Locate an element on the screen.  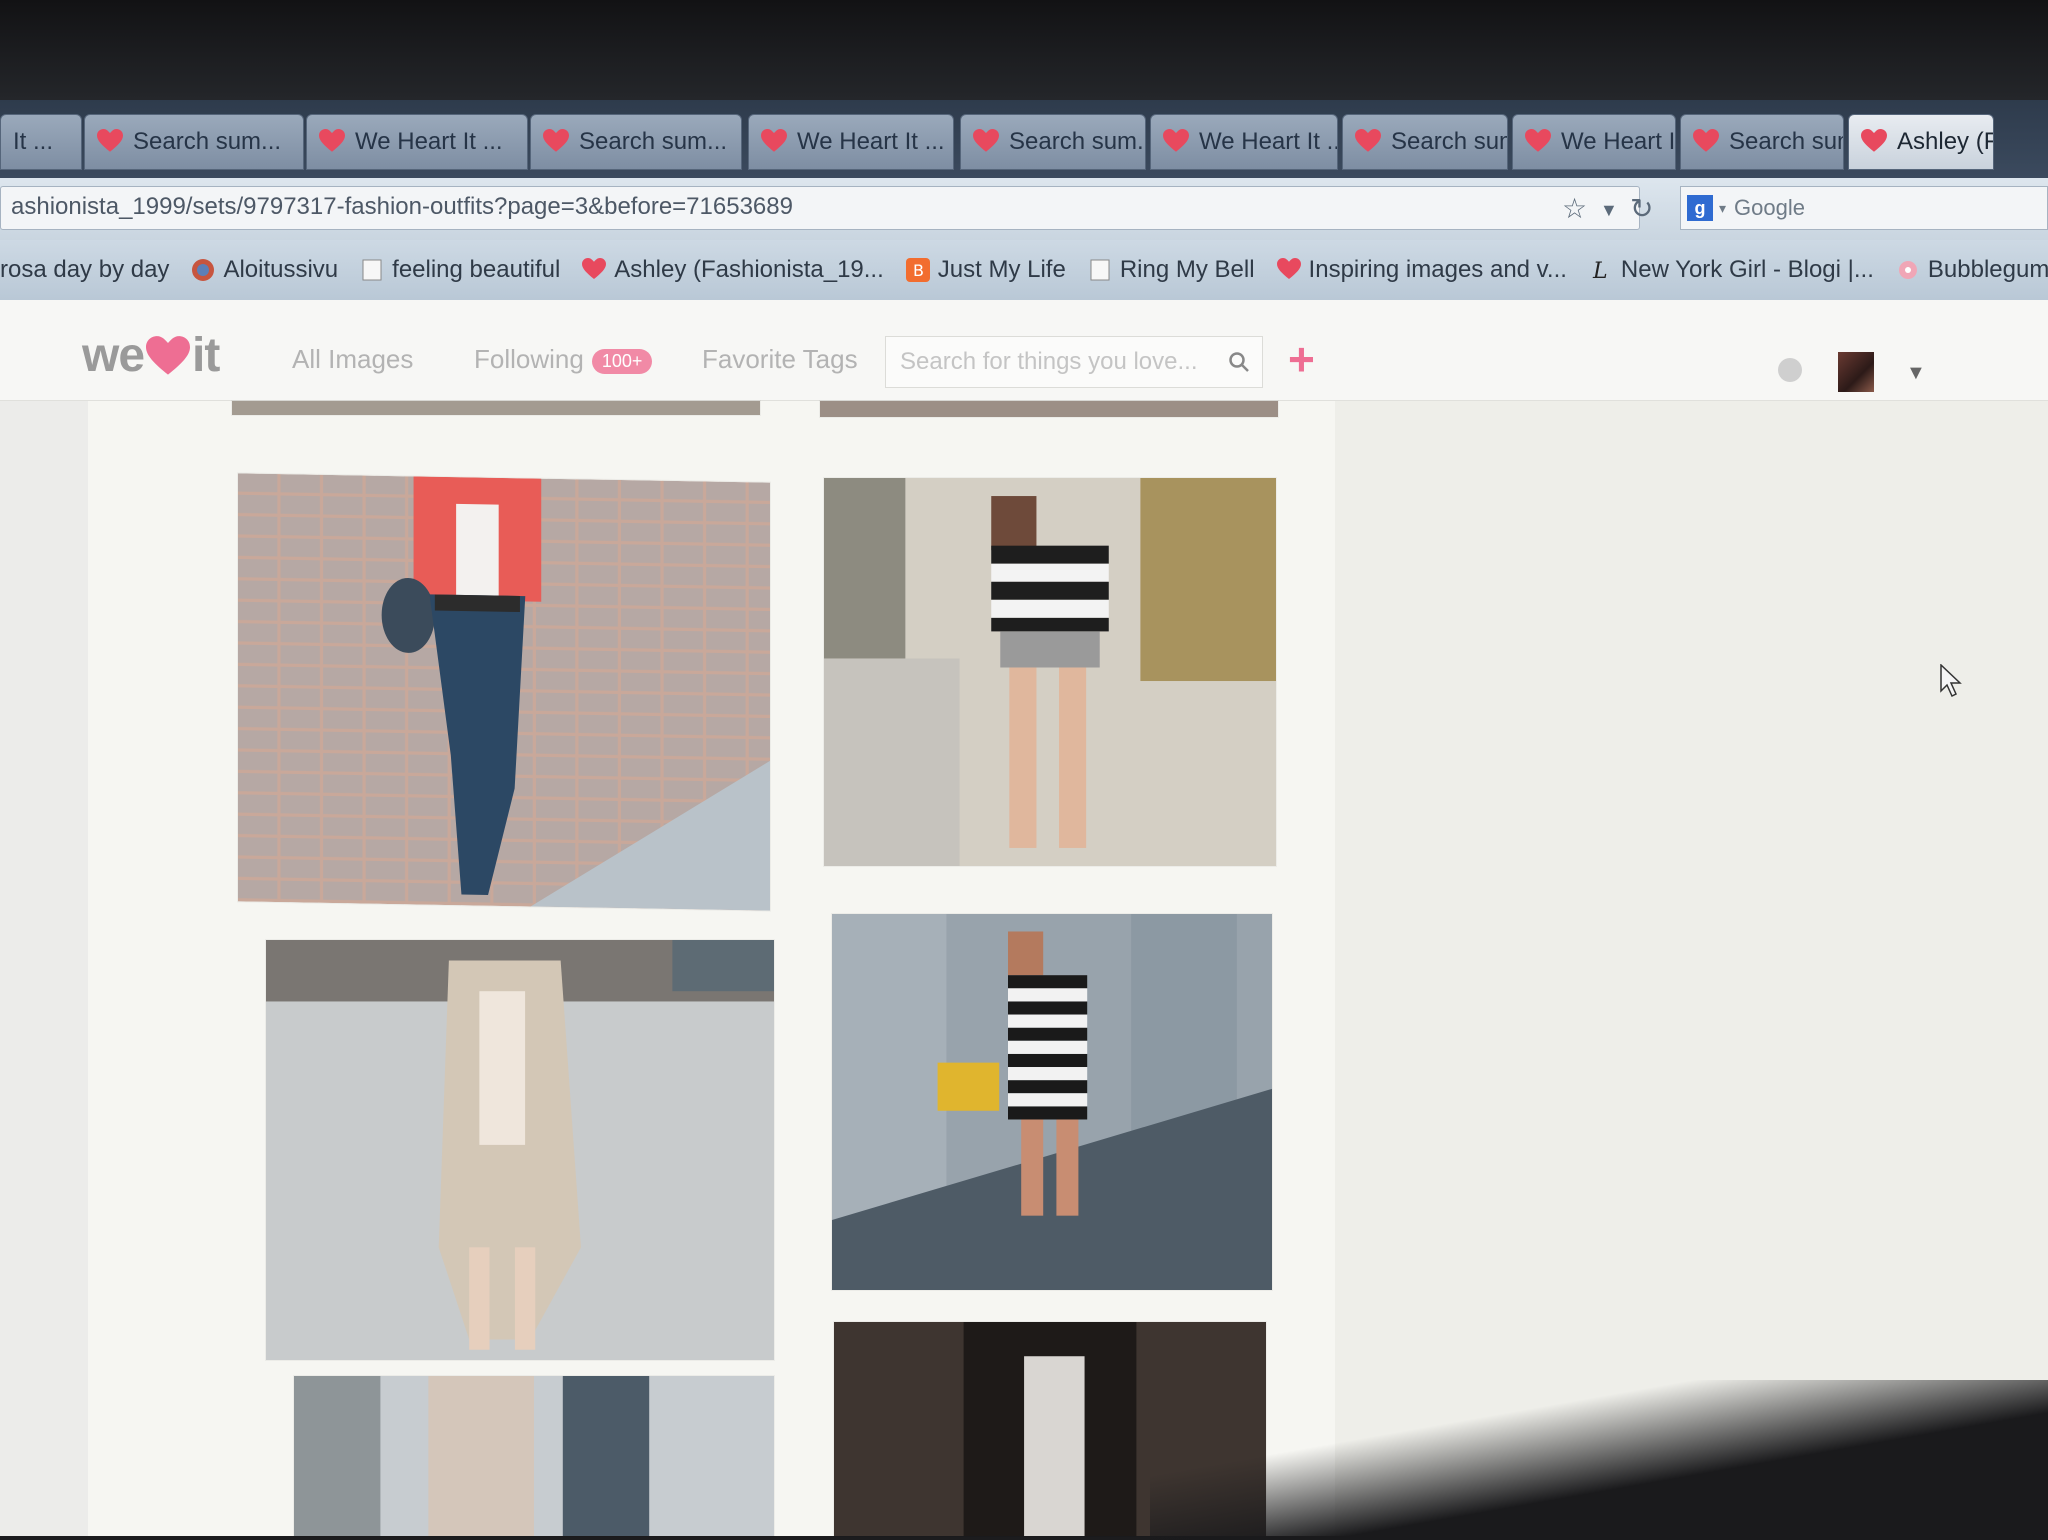
l-icon: L is located at coordinates (1601, 271).